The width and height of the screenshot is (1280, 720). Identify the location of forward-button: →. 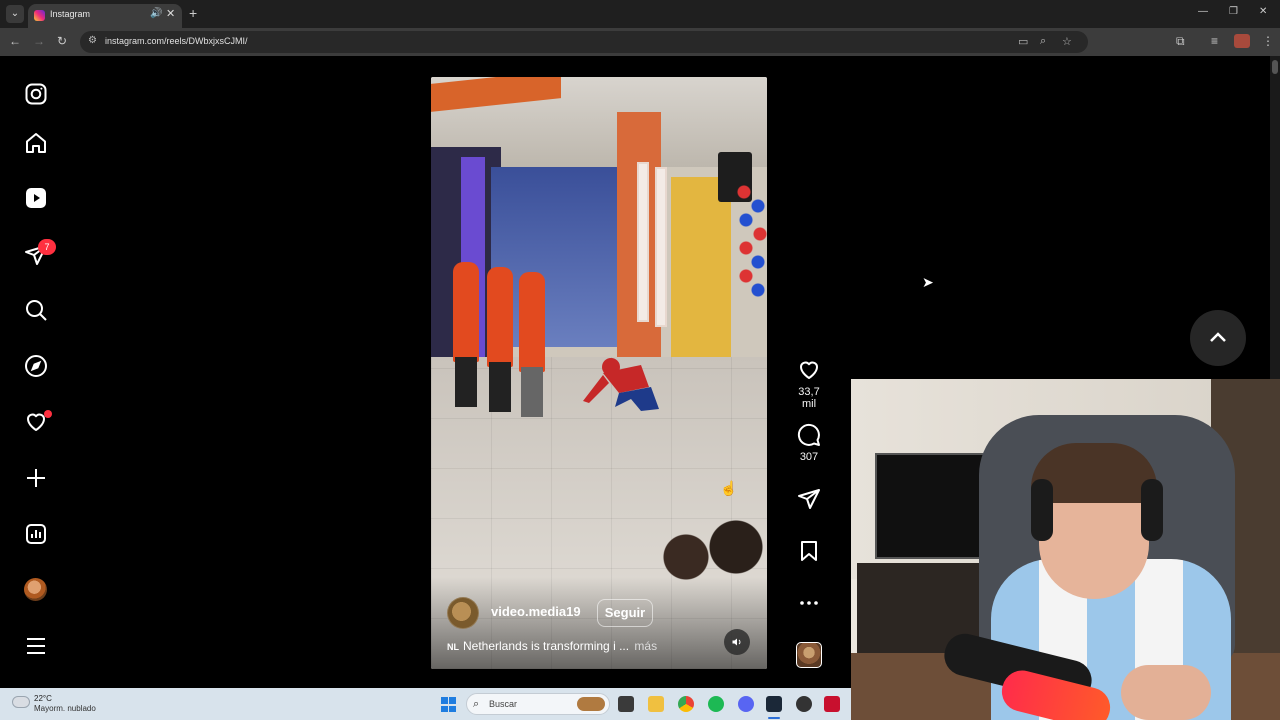
(39, 41).